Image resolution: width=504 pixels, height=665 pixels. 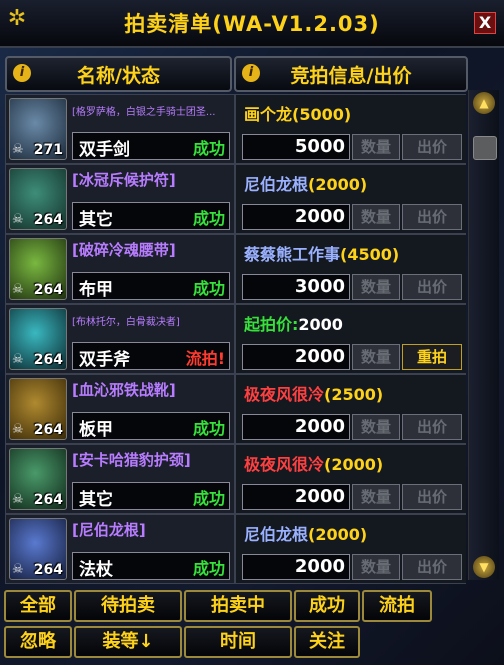 I want to click on item-type: 双手剑, so click(x=104, y=150).